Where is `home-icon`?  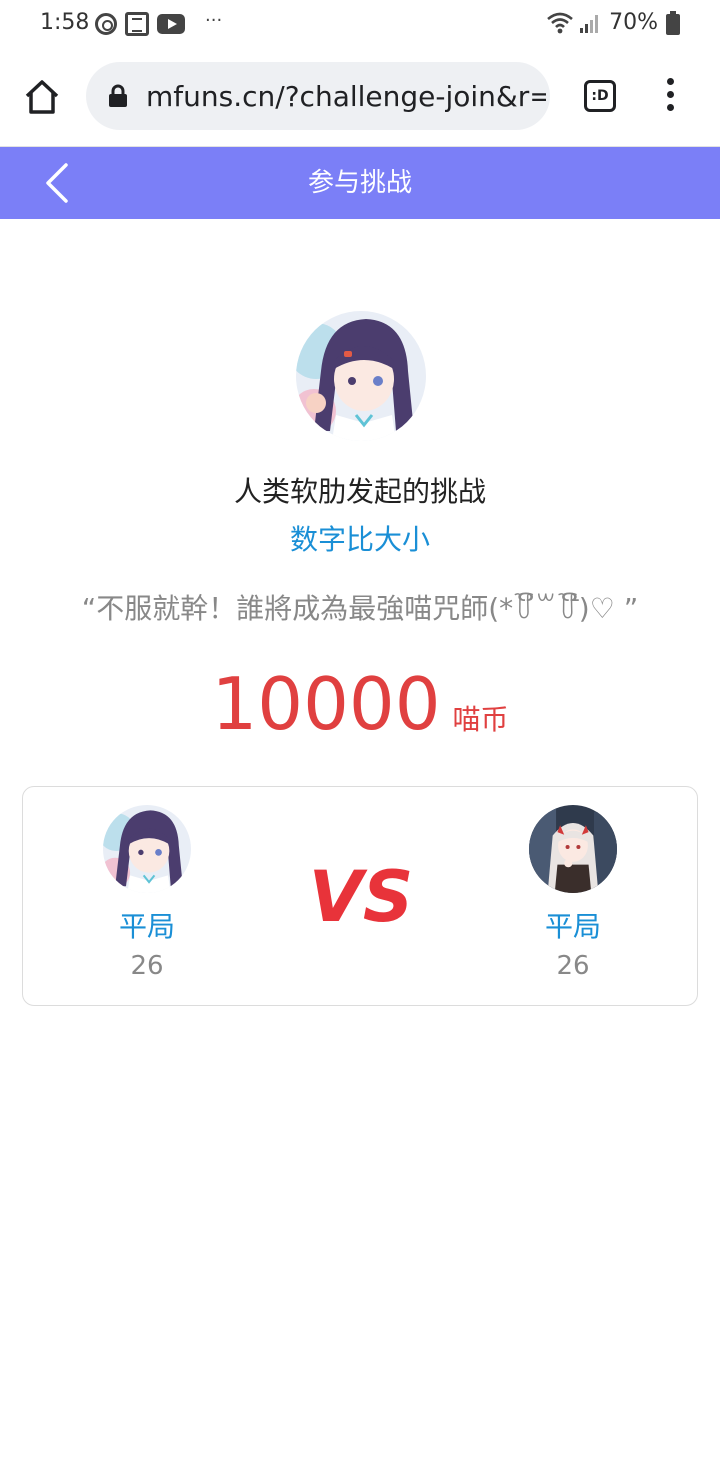
home-icon is located at coordinates (42, 97).